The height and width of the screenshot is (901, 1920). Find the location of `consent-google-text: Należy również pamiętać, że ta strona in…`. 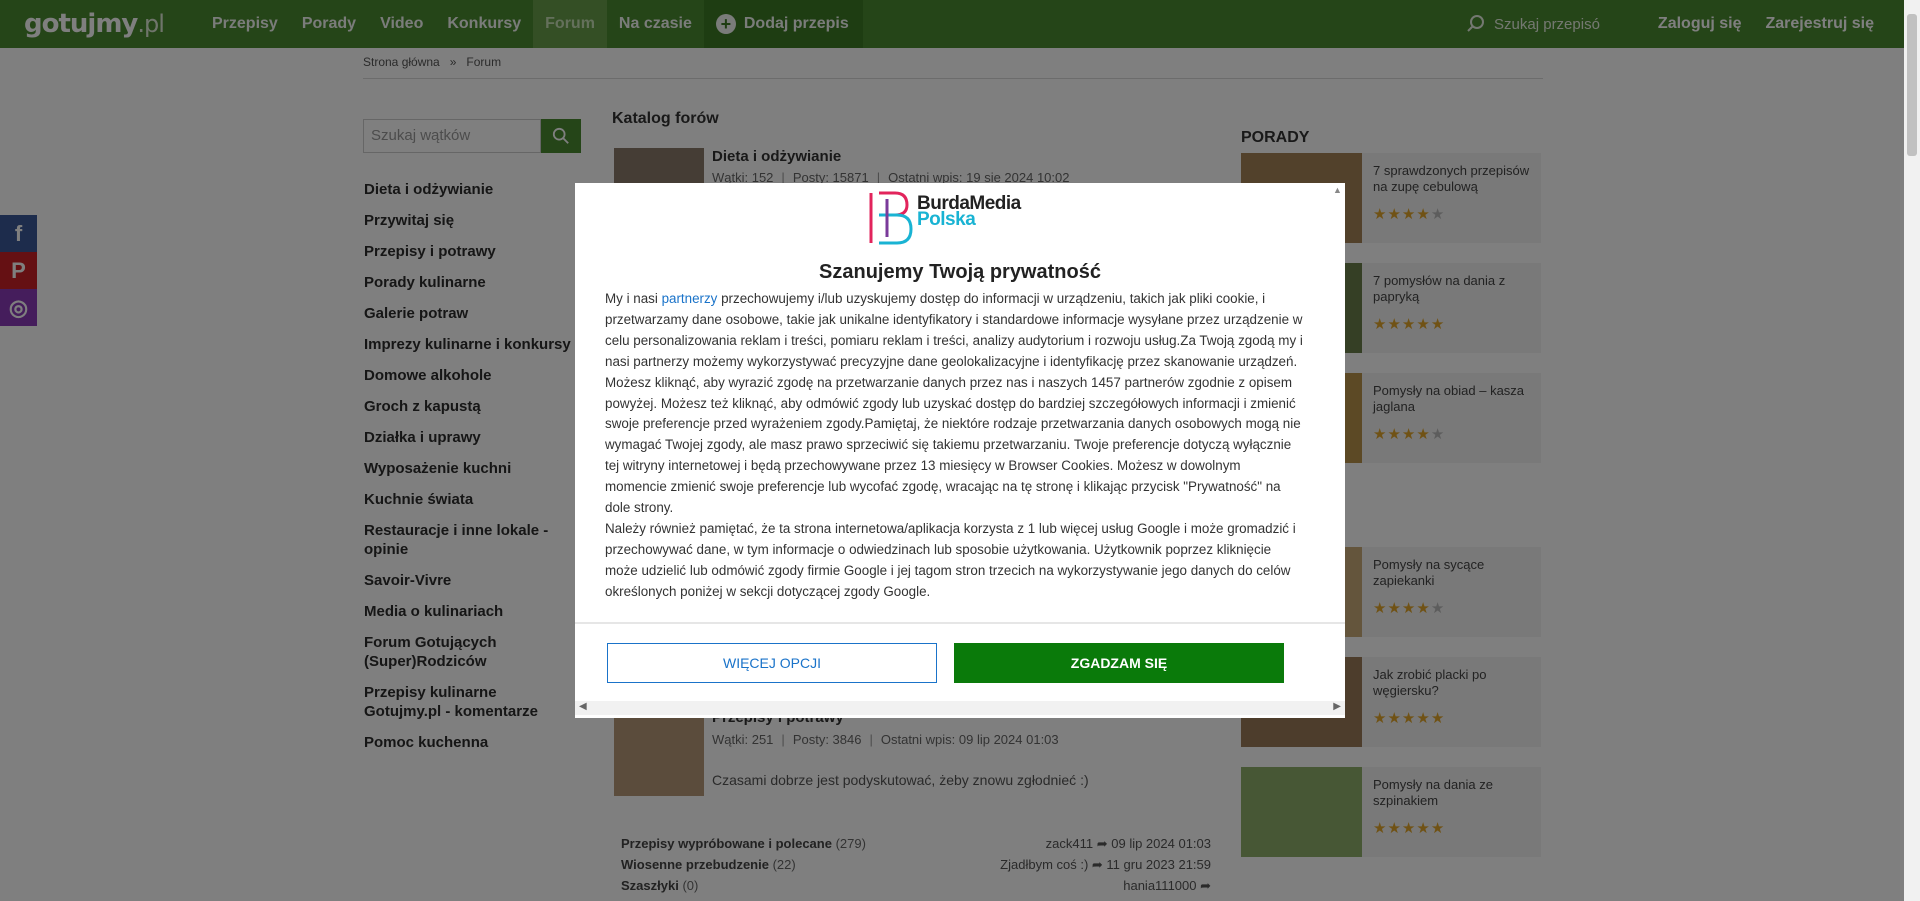

consent-google-text: Należy również pamiętać, że ta strona in… is located at coordinates (950, 559).